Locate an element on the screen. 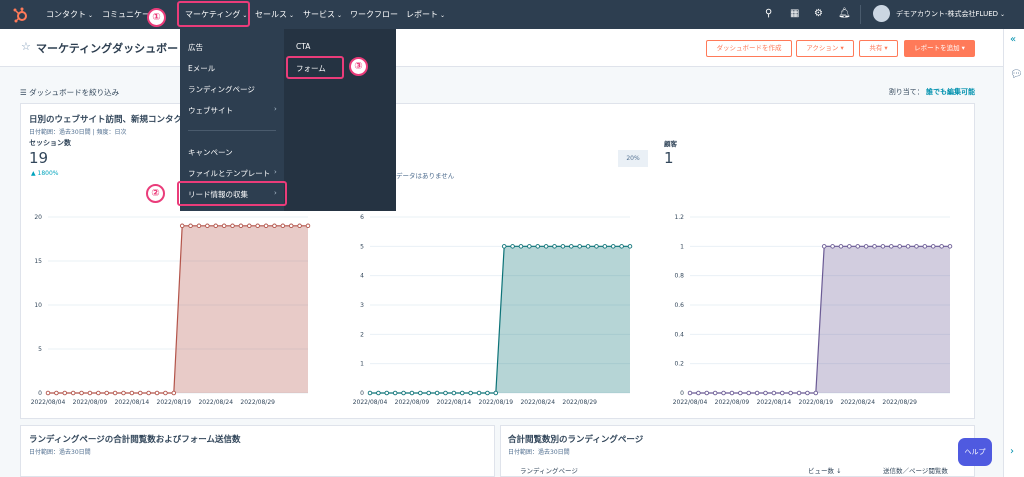 This screenshot has height=477, width=1024. y-tick-label: 4 is located at coordinates (362, 276).